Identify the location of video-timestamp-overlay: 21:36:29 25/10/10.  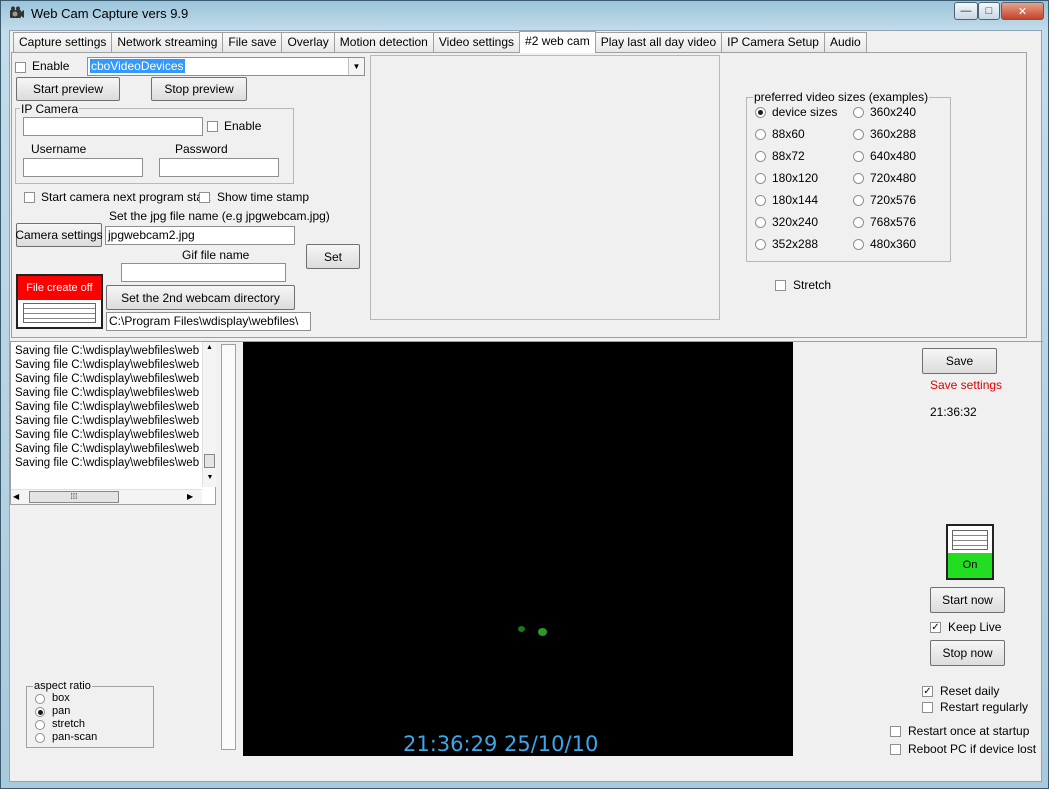
(501, 744).